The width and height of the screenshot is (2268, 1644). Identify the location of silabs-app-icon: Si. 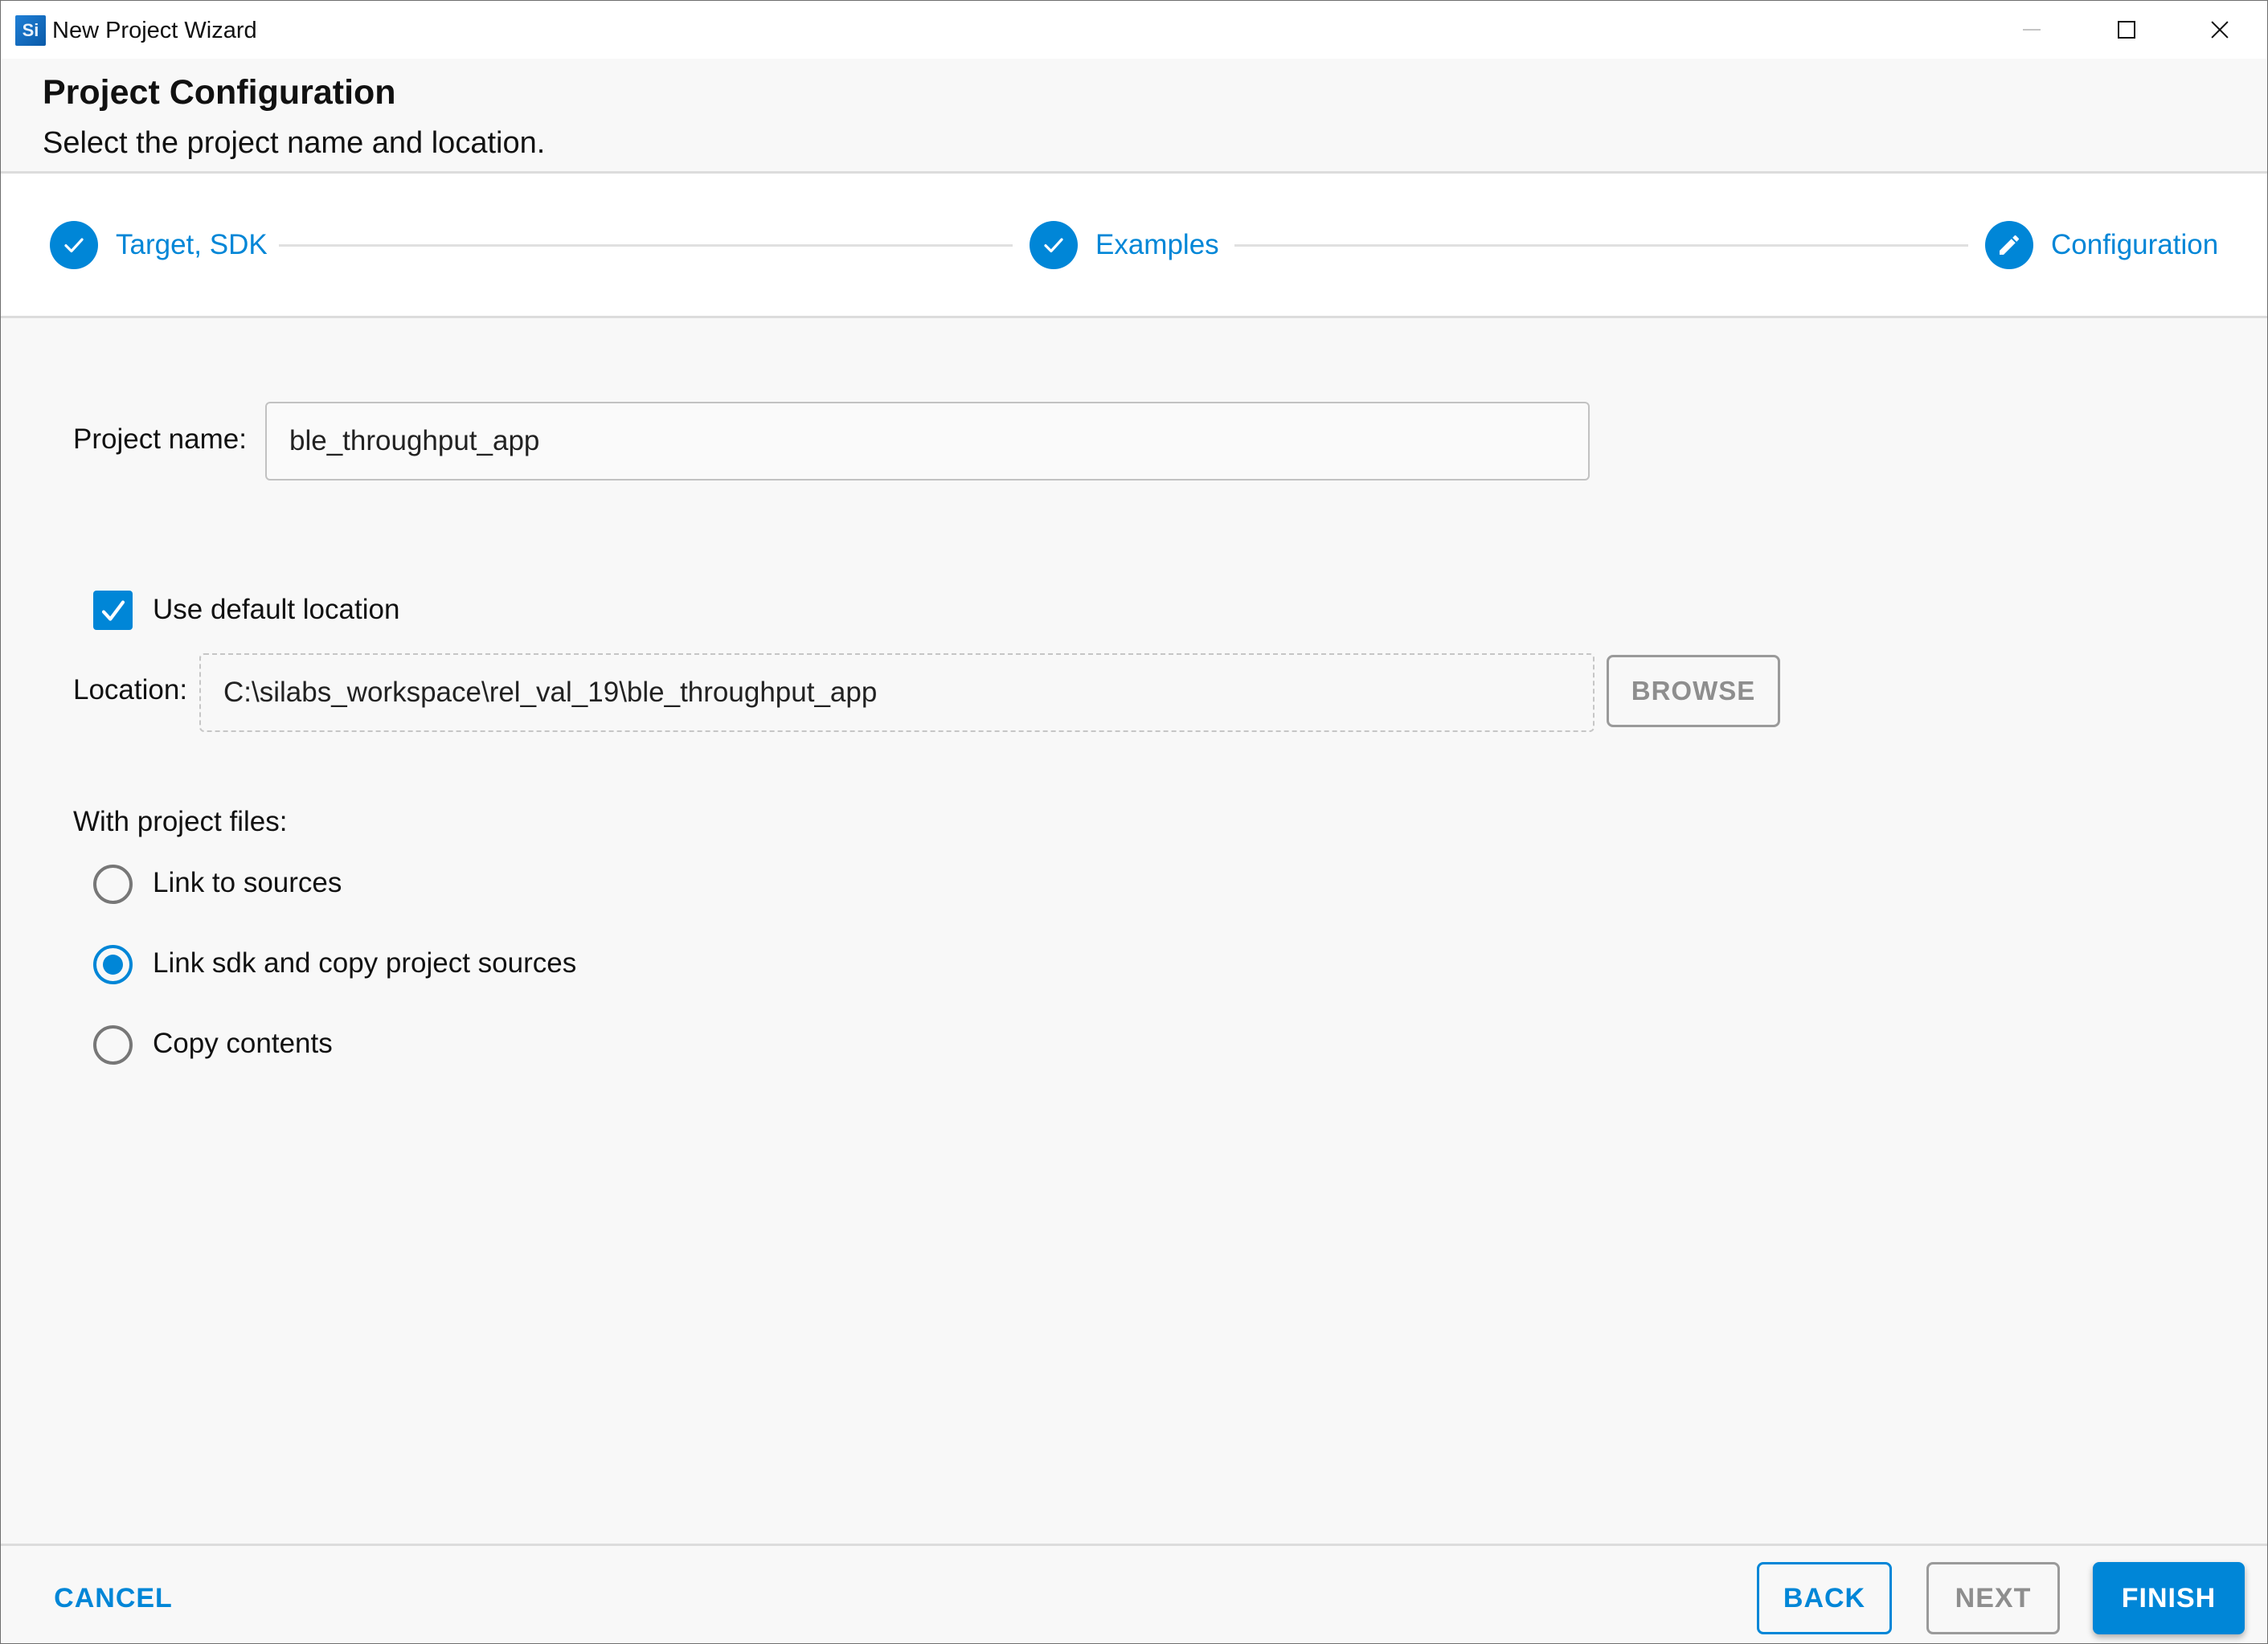
(31, 30).